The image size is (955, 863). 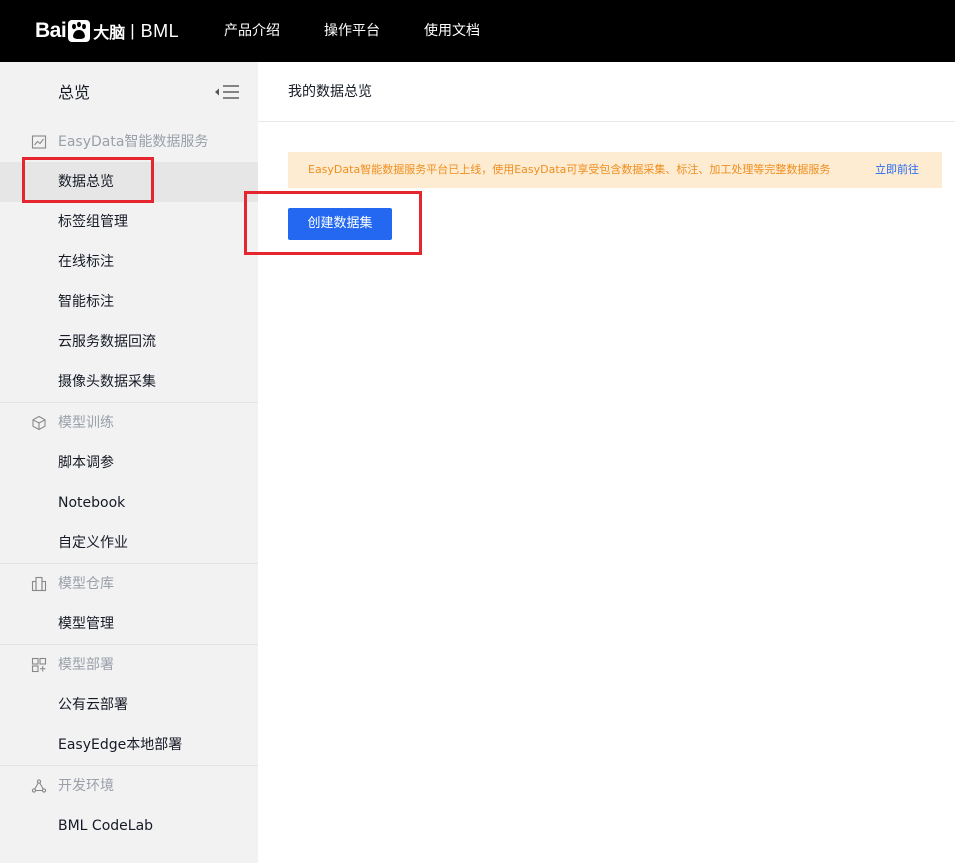 I want to click on sidebar-item-model-management: 模型管理, so click(x=129, y=624).